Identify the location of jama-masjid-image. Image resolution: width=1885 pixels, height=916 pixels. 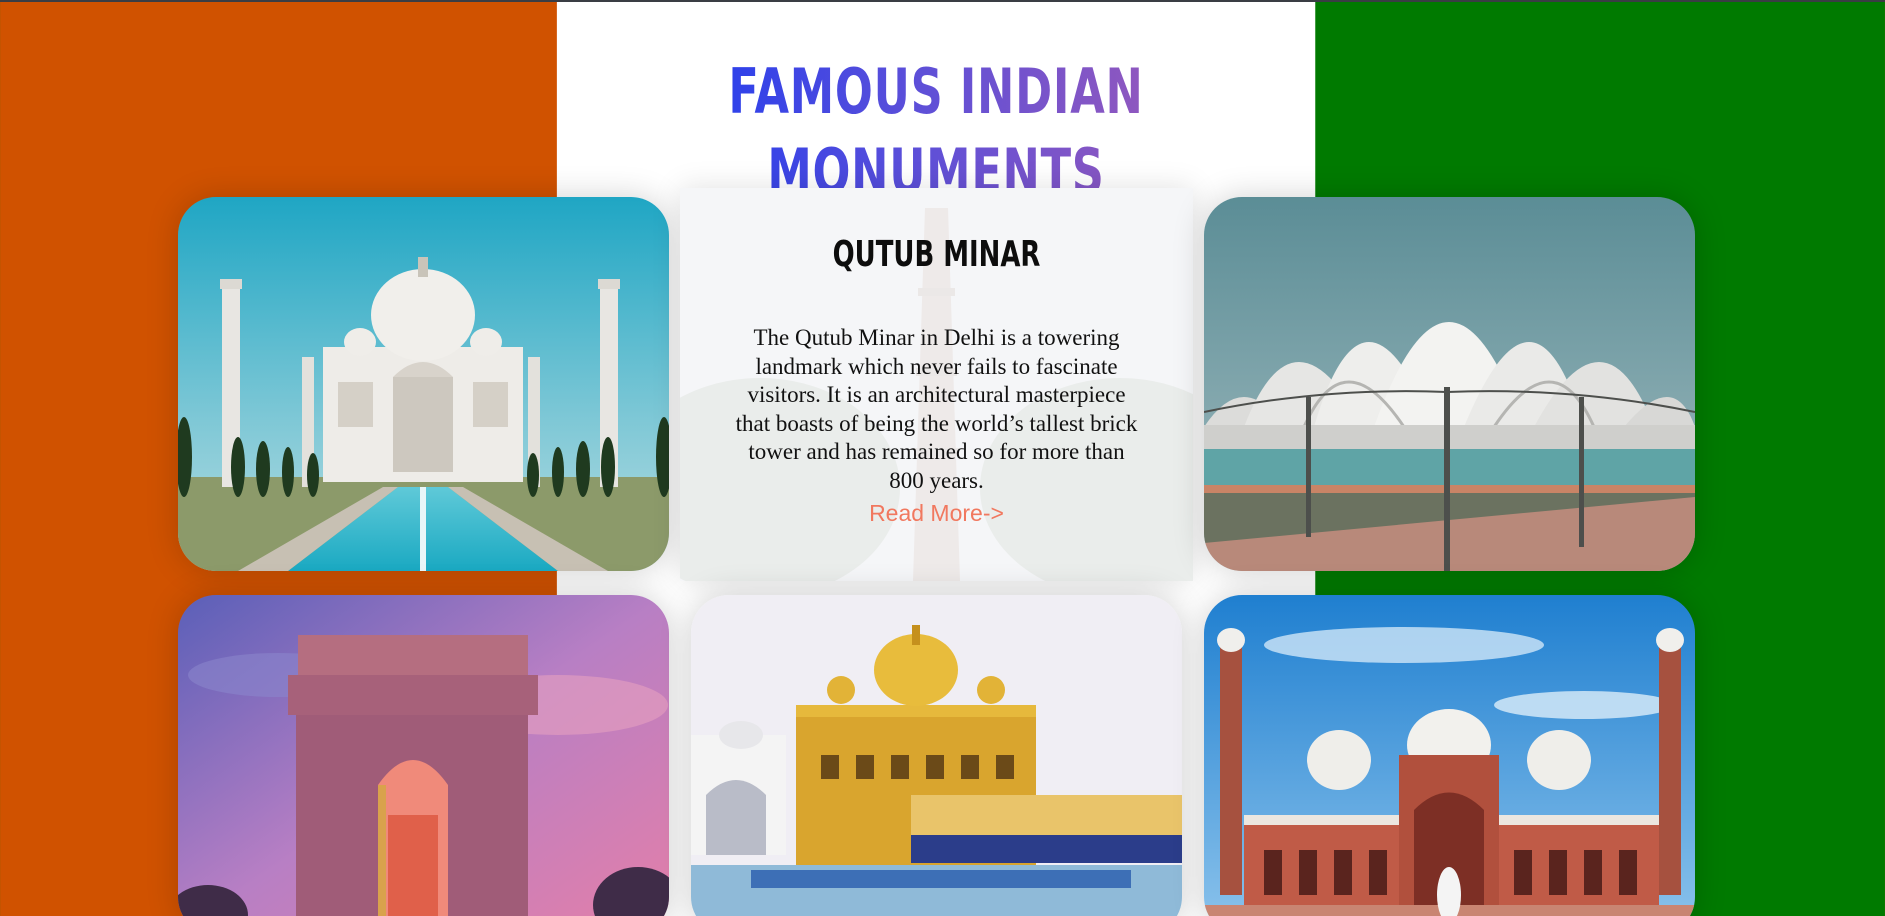
(1449, 755).